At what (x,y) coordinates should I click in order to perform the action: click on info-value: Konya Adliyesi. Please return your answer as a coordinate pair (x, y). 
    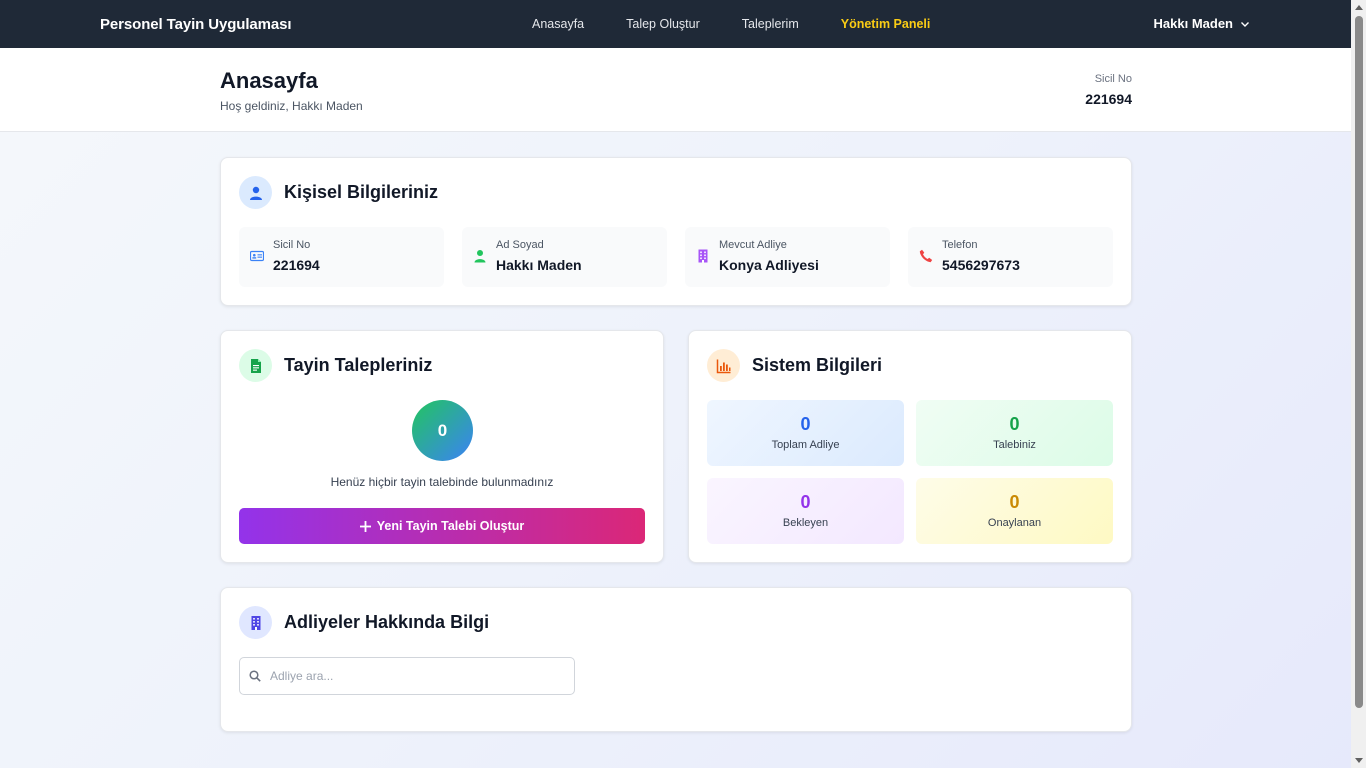
    Looking at the image, I should click on (769, 265).